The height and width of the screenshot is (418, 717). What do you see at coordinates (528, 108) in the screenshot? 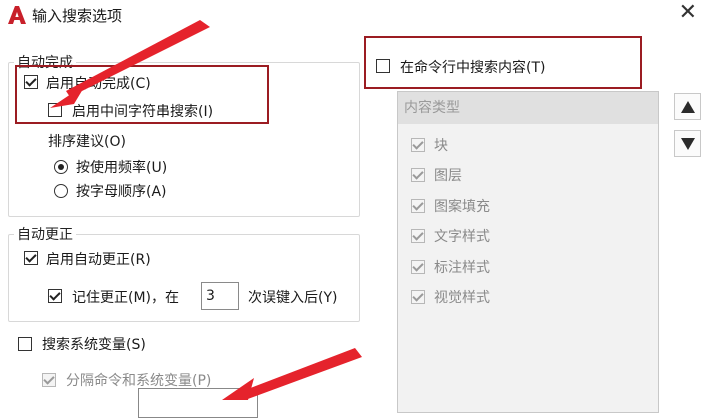
I see `content-type-header: 内容类型` at bounding box center [528, 108].